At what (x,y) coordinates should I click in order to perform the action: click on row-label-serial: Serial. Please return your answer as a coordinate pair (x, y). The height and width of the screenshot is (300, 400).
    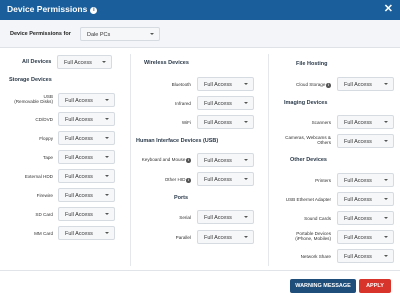
    Looking at the image, I should click on (185, 217).